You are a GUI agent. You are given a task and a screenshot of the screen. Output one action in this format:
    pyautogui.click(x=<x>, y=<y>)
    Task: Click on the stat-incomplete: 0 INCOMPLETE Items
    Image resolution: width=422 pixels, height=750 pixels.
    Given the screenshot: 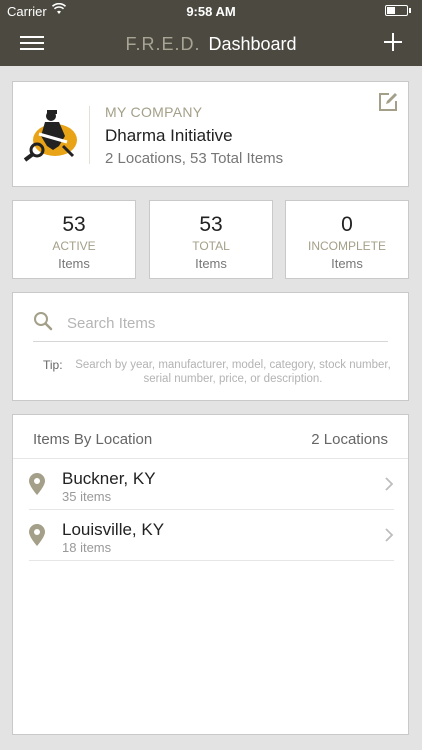 What is the action you would take?
    pyautogui.click(x=347, y=239)
    